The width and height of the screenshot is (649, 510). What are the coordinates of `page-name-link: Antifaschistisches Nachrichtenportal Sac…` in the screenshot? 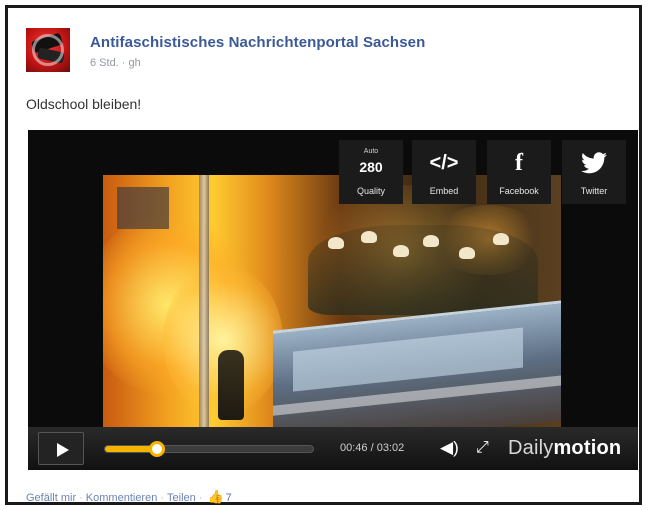 It's located at (257, 42).